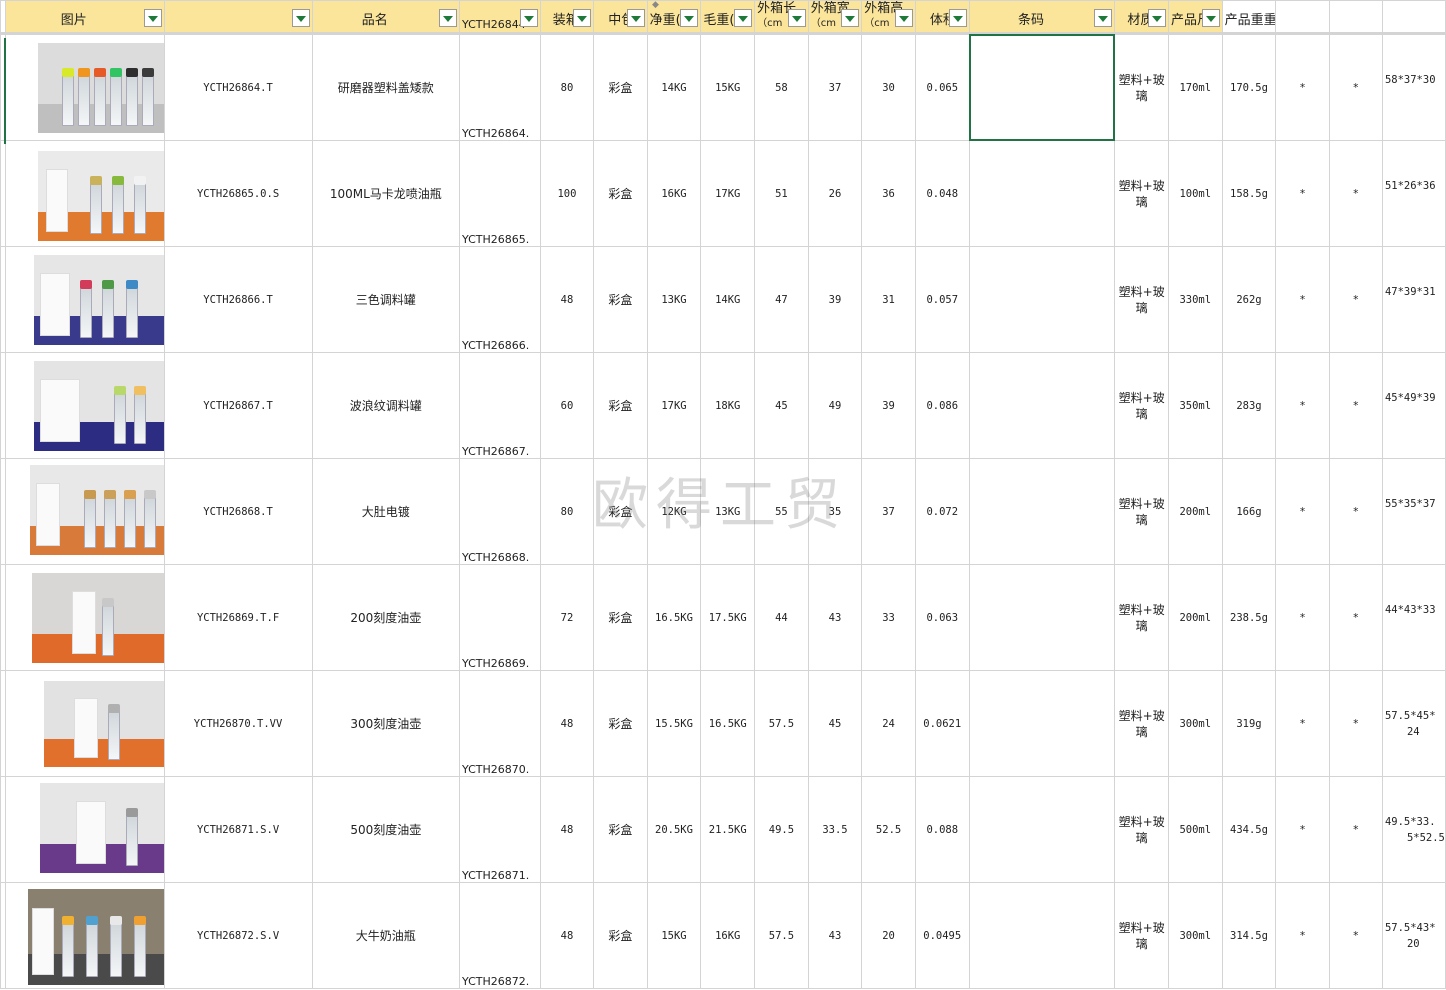  What do you see at coordinates (835, 193) in the screenshot?
I see `carton-width-cell: 26` at bounding box center [835, 193].